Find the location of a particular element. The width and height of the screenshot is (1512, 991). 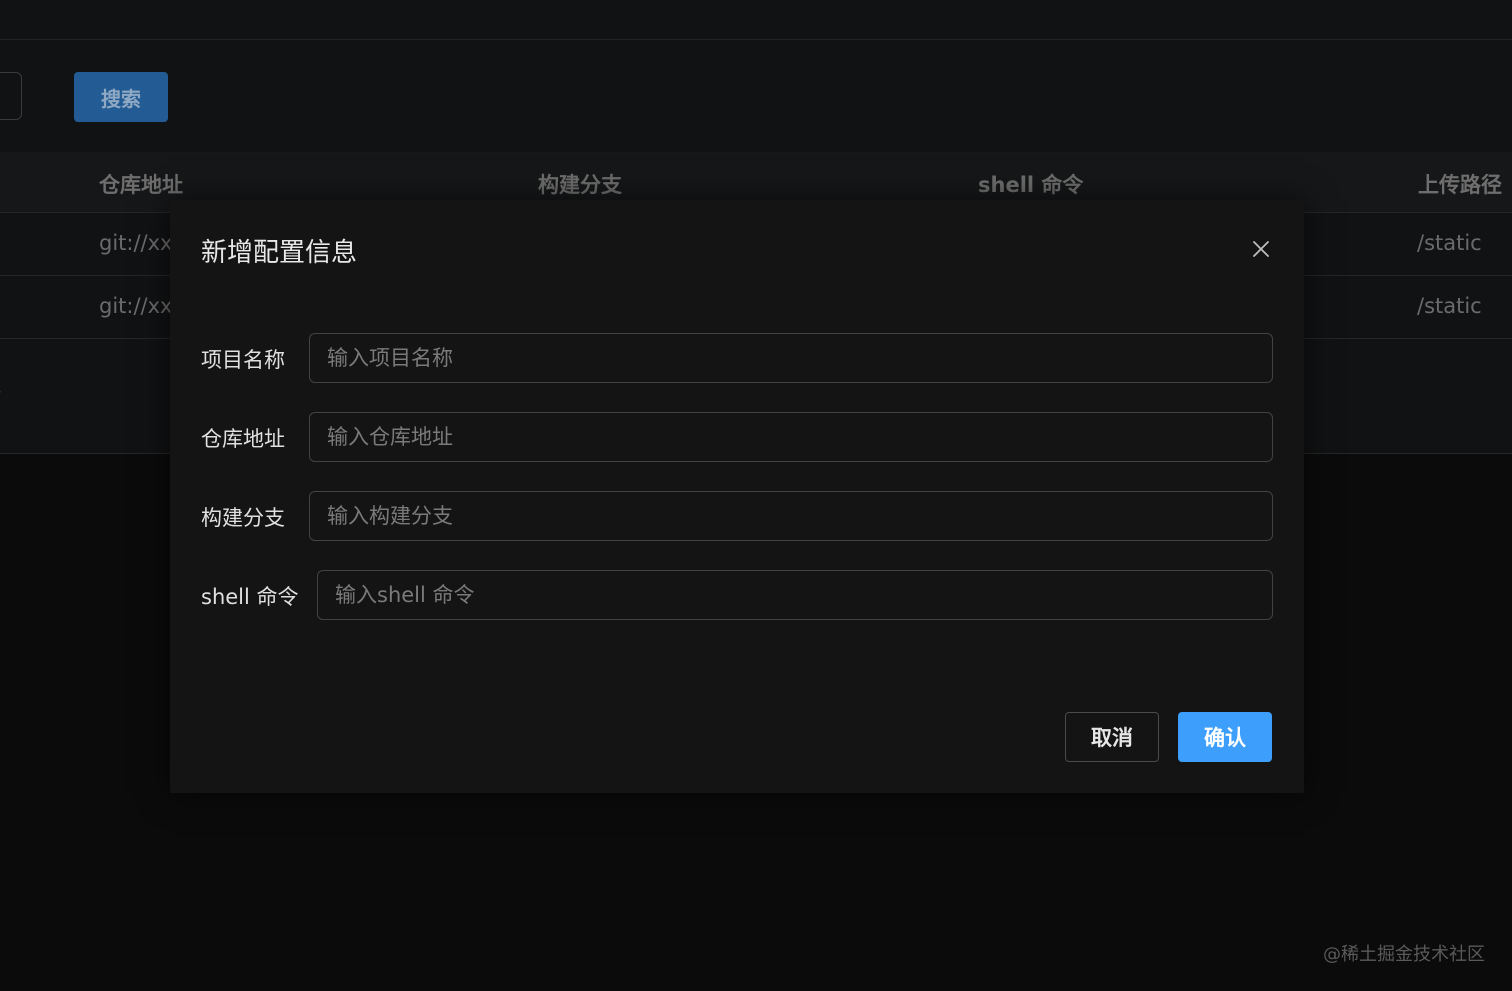

column-header-upload-path: 上传路径 is located at coordinates (1460, 185).